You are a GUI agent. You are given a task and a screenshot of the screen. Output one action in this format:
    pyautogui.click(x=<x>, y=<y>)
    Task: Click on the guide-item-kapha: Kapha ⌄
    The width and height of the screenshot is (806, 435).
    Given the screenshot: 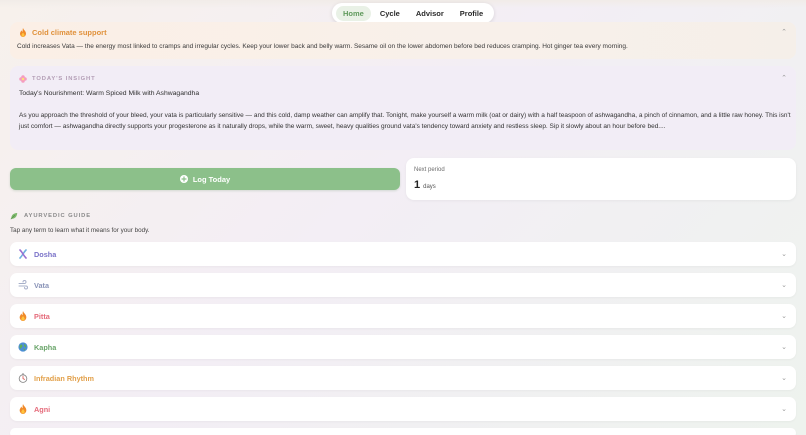 What is the action you would take?
    pyautogui.click(x=403, y=347)
    